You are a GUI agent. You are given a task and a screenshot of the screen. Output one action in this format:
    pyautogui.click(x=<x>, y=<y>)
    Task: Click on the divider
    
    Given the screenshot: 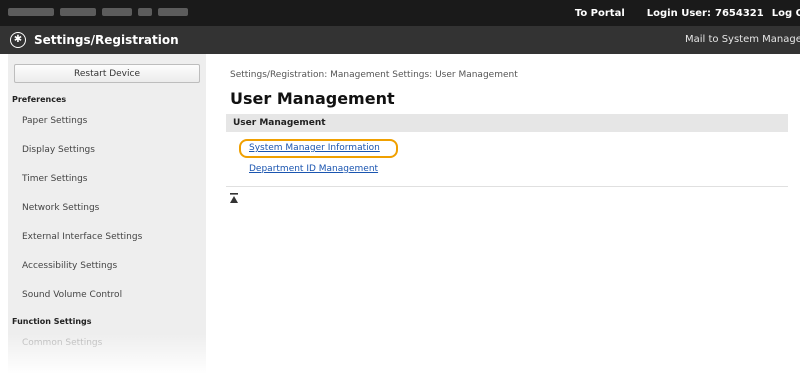 What is the action you would take?
    pyautogui.click(x=507, y=186)
    